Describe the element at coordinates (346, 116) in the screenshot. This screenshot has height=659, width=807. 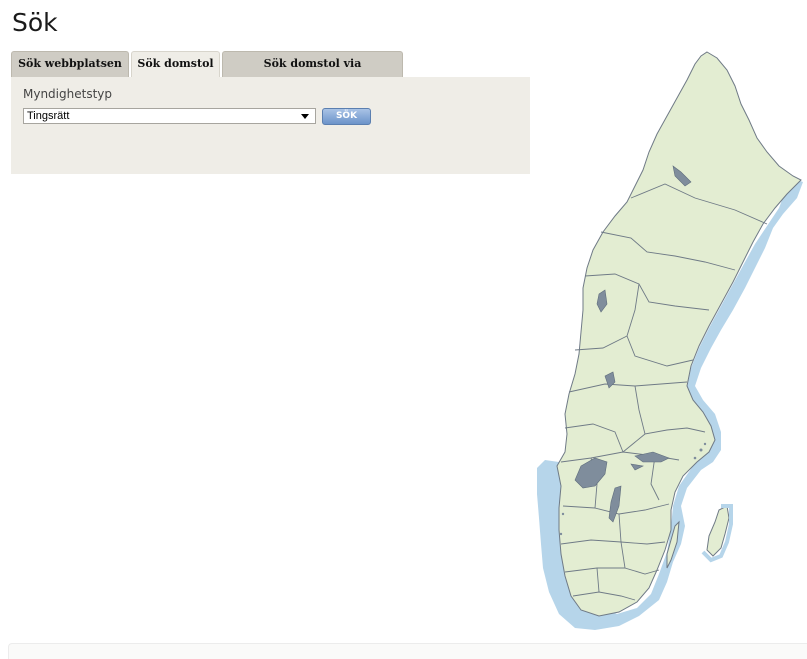
I see `search-button: SÖK` at that location.